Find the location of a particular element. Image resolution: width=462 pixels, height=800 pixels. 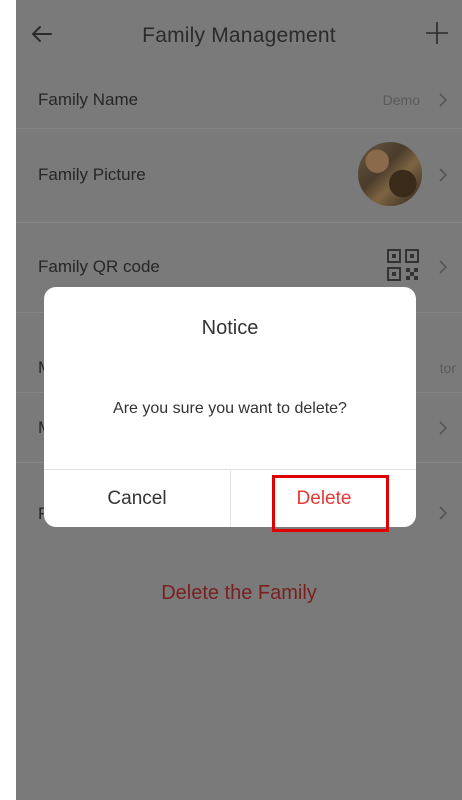

qr-code-icon is located at coordinates (403, 265).